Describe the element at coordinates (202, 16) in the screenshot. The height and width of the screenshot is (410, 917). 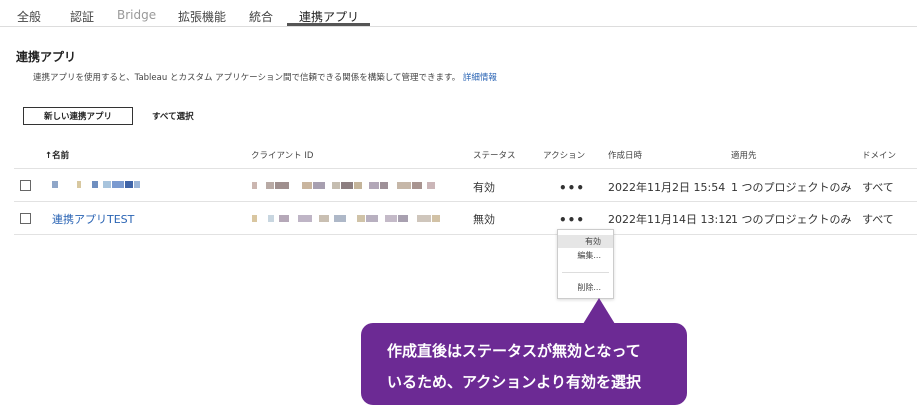
I see `tab-extensions: 拡張機能` at that location.